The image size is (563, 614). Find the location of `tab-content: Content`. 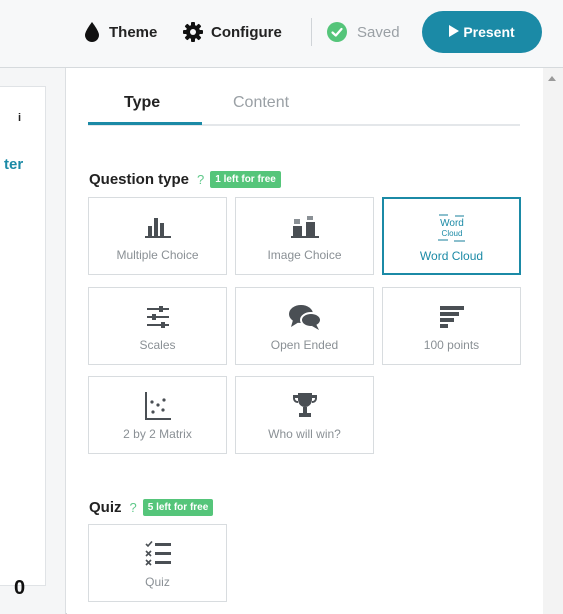

tab-content: Content is located at coordinates (261, 103).